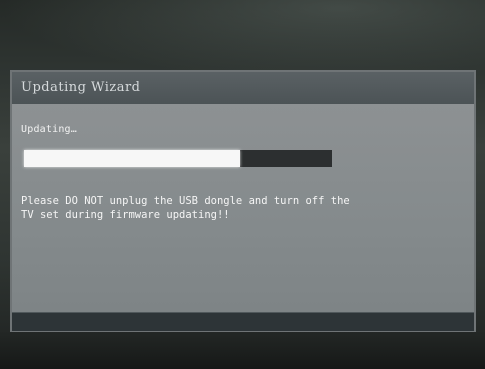  I want to click on update-progress-bar, so click(178, 158).